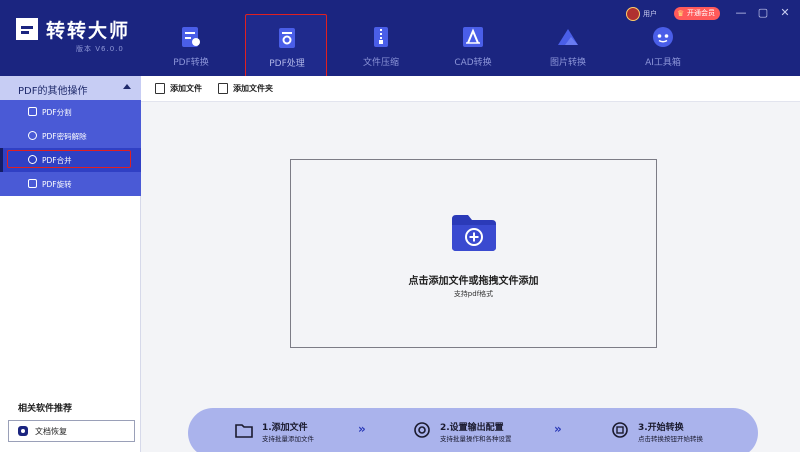 The image size is (800, 452). What do you see at coordinates (1, 160) in the screenshot?
I see `sidebar-active-indicator` at bounding box center [1, 160].